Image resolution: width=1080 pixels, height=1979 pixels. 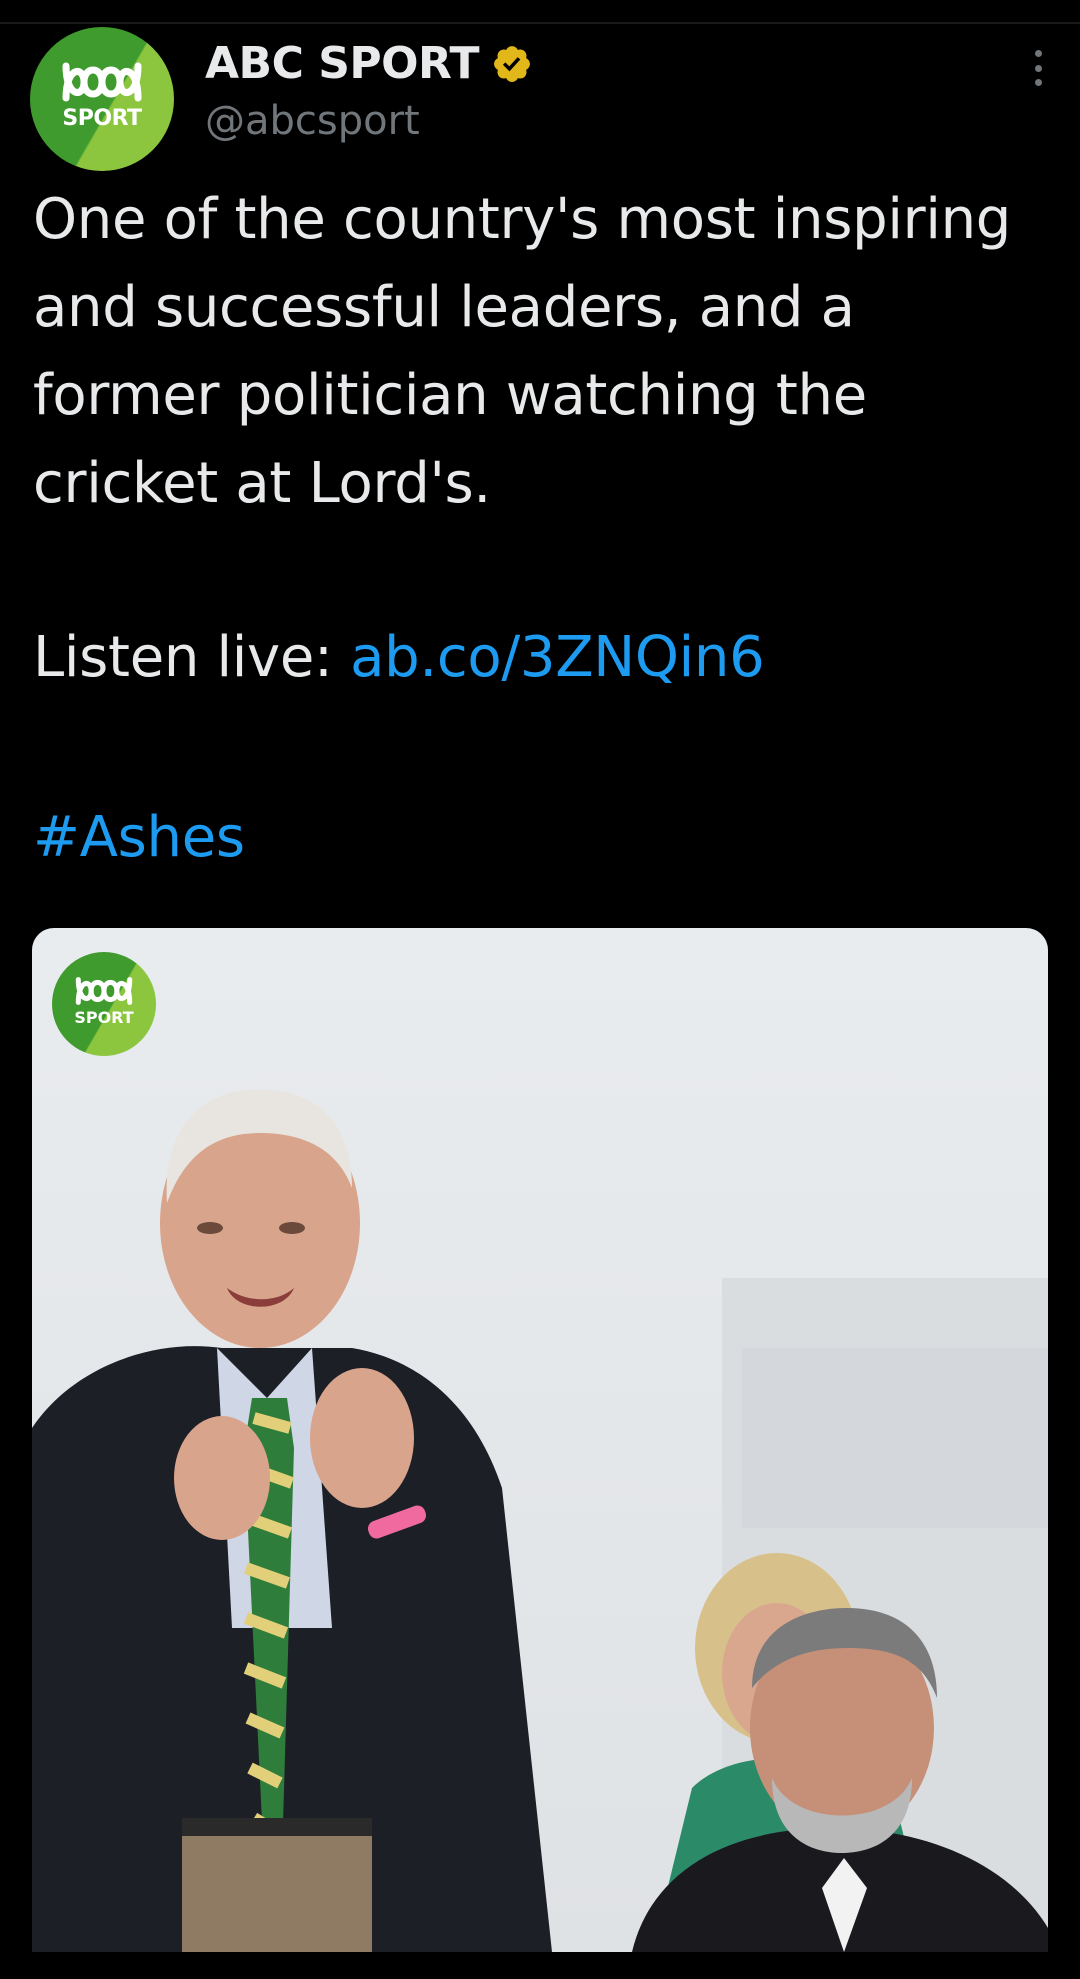 I want to click on display-name: ABC SPORT, so click(x=342, y=63).